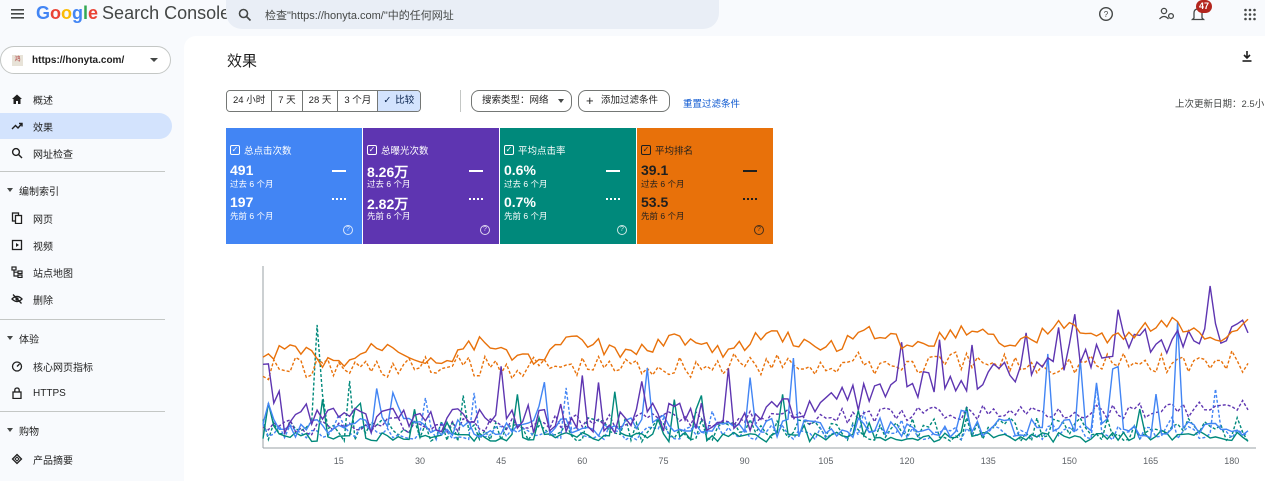  I want to click on add-filter-button: + 添加过滤条件, so click(624, 101).